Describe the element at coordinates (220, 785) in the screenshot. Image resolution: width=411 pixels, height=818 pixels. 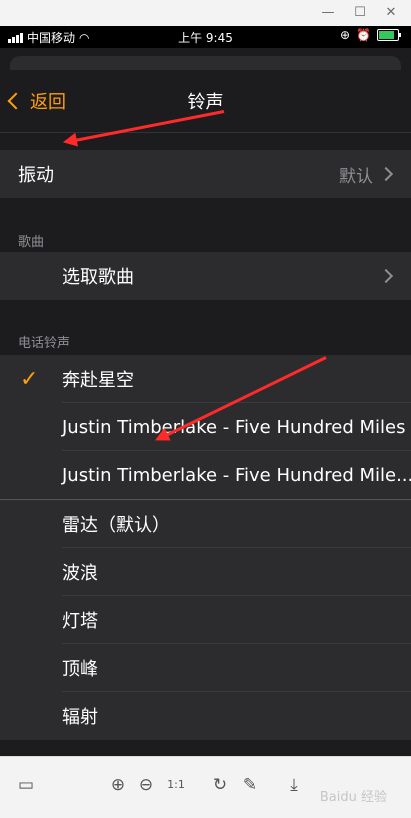
I see `rotate-icon: ↻` at that location.